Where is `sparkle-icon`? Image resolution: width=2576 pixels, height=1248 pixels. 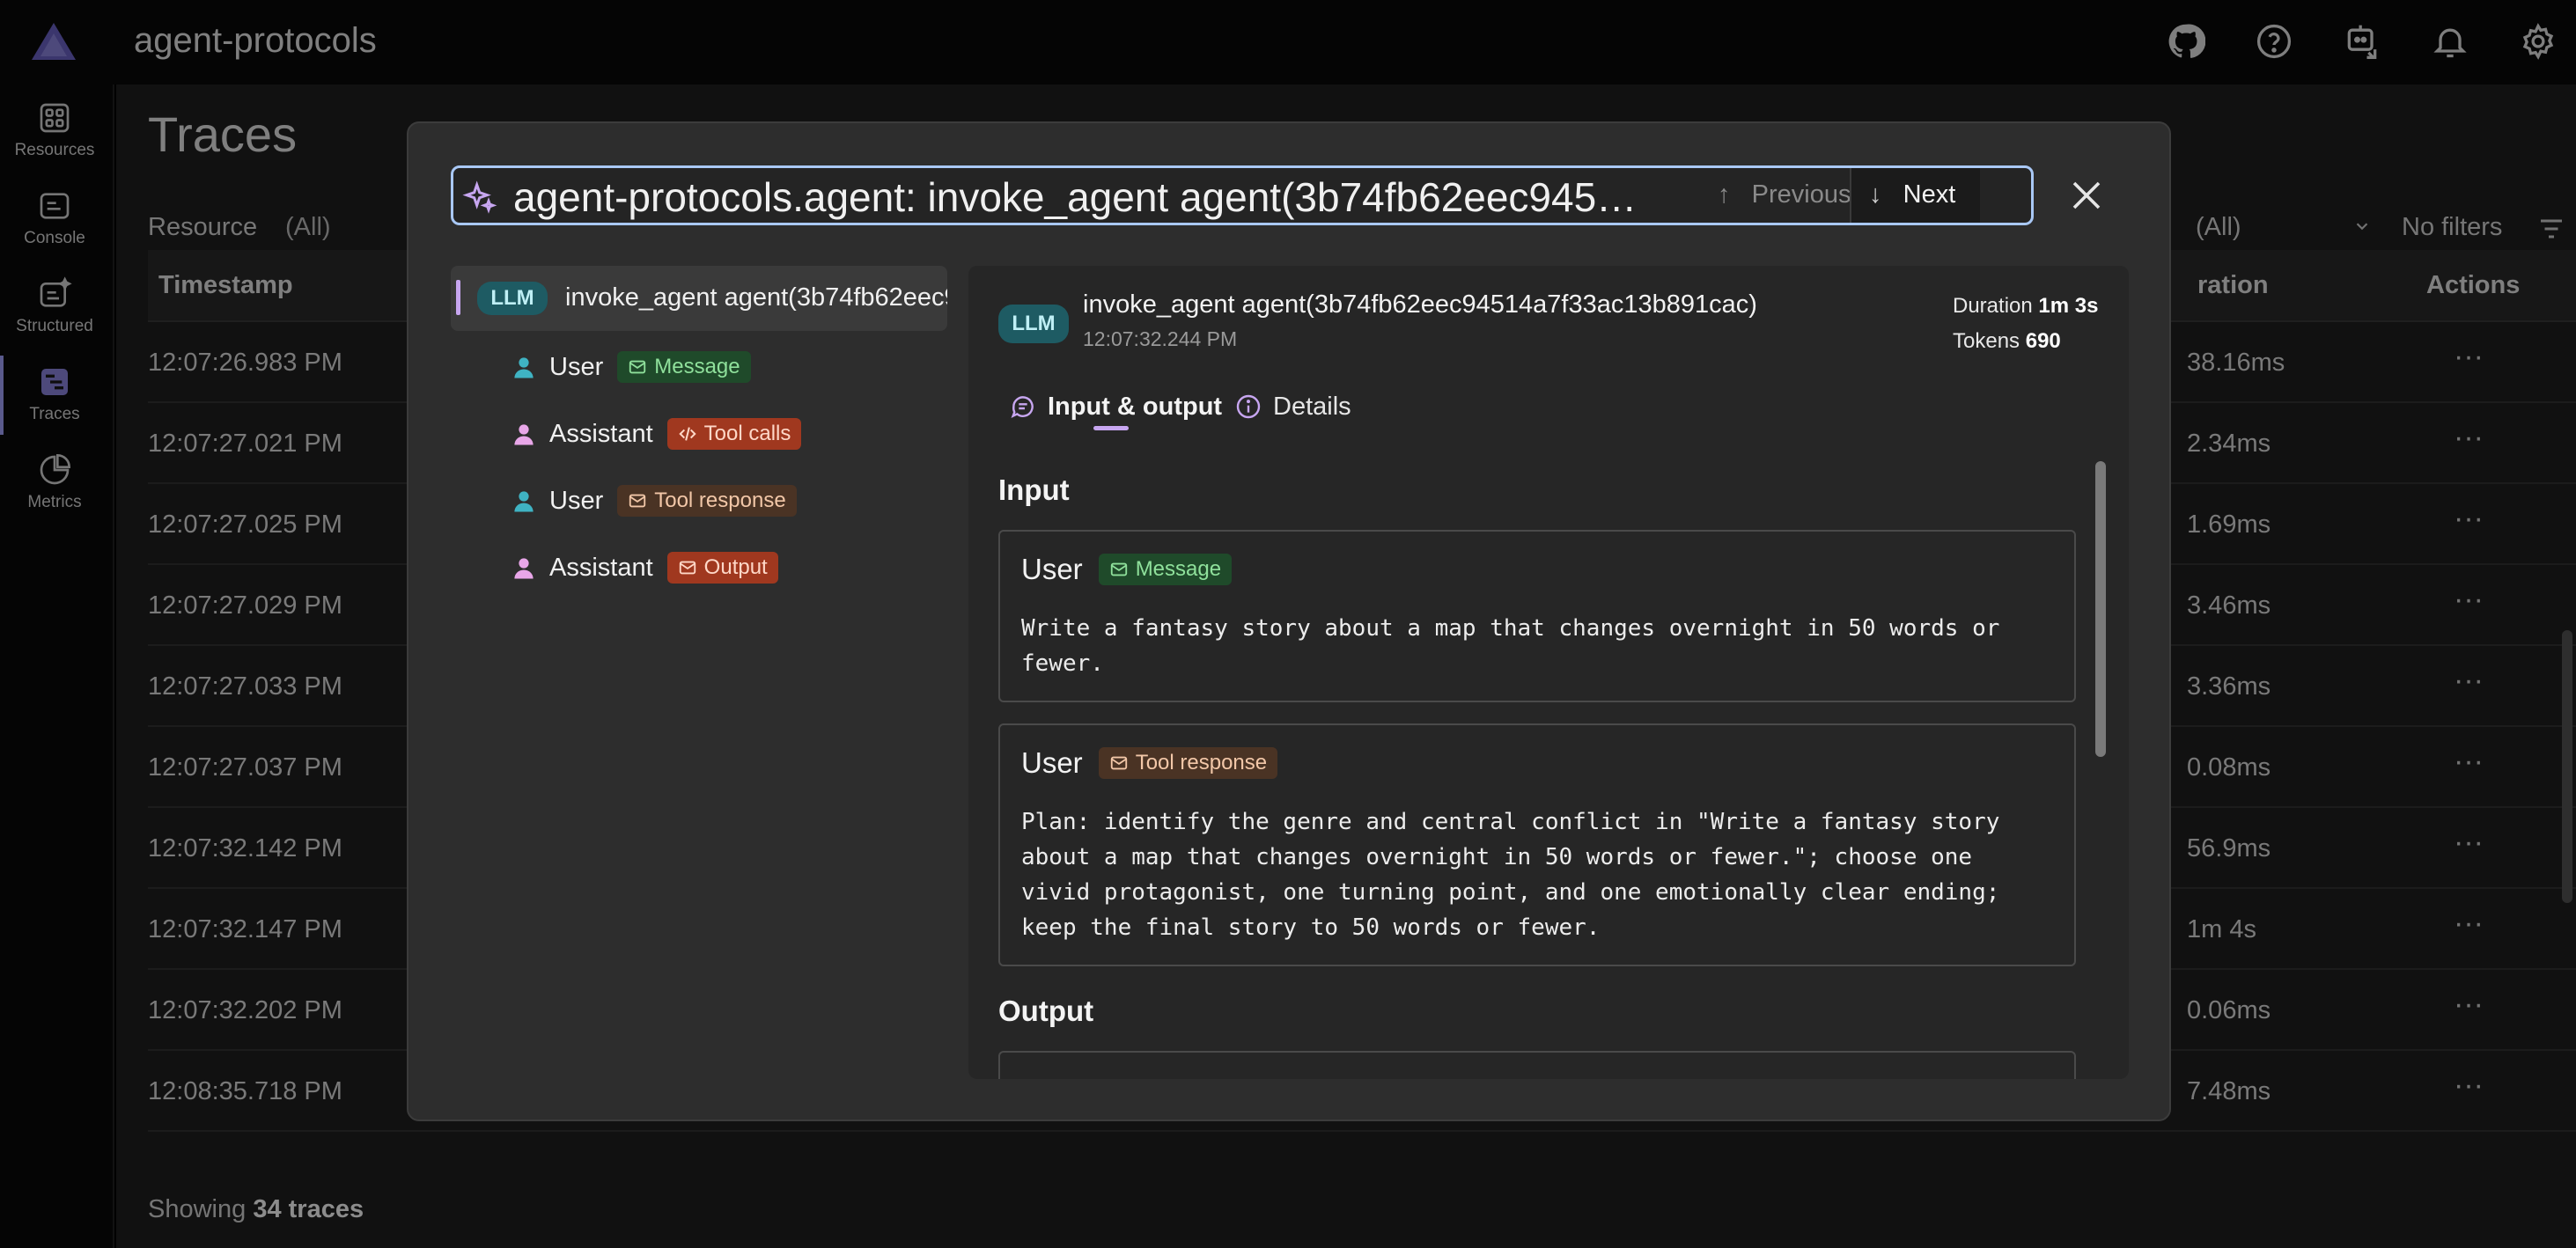 sparkle-icon is located at coordinates (479, 197).